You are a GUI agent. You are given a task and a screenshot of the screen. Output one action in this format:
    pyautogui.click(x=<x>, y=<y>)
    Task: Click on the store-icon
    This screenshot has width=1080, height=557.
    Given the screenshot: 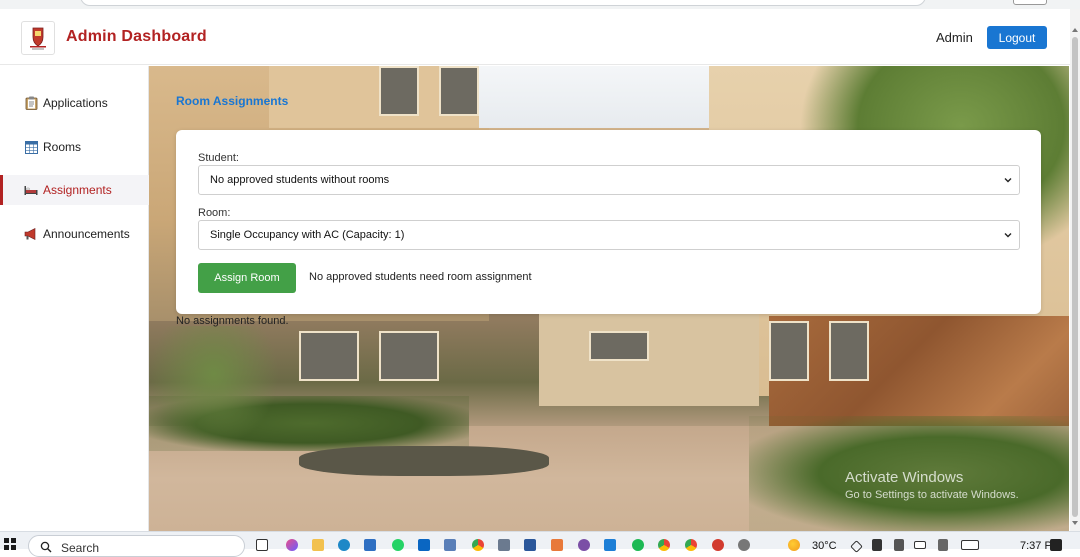 What is the action you would take?
    pyautogui.click(x=370, y=545)
    